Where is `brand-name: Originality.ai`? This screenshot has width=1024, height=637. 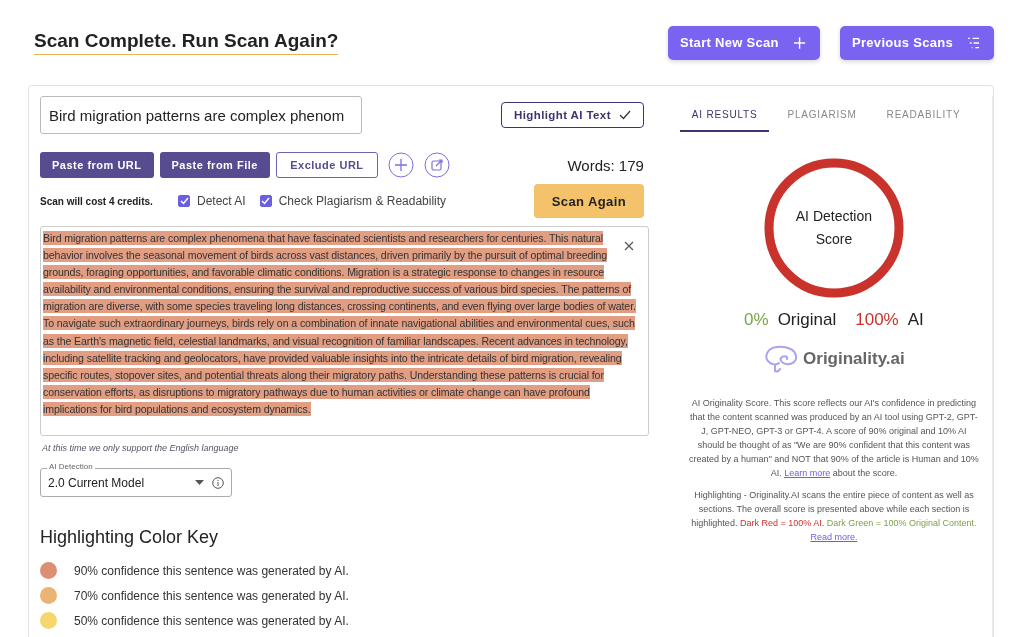
brand-name: Originality.ai is located at coordinates (854, 359).